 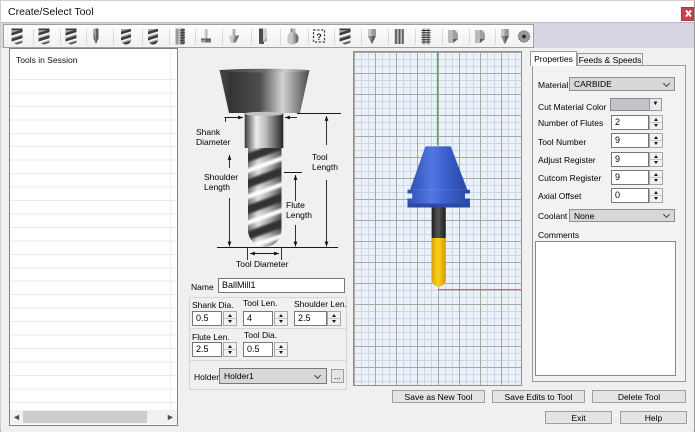 What do you see at coordinates (262, 264) in the screenshot?
I see `svg-text: Tool Diameter` at bounding box center [262, 264].